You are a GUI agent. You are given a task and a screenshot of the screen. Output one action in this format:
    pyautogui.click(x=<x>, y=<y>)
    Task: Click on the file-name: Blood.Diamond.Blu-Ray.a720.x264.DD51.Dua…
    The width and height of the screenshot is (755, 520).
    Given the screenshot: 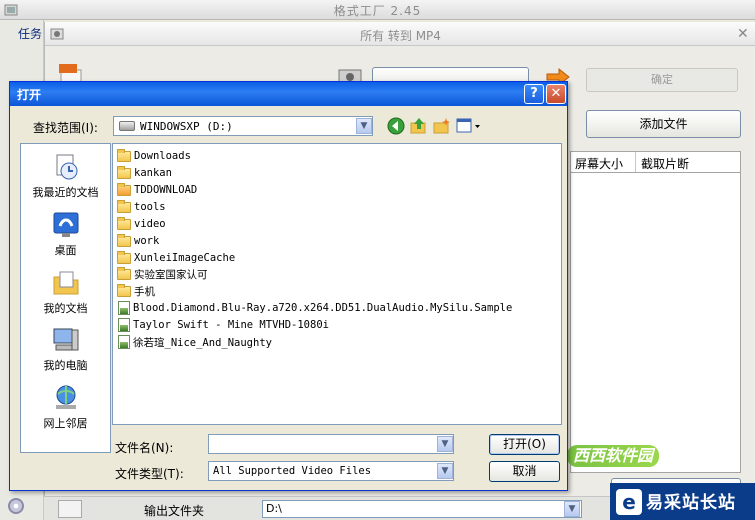 What is the action you would take?
    pyautogui.click(x=323, y=308)
    